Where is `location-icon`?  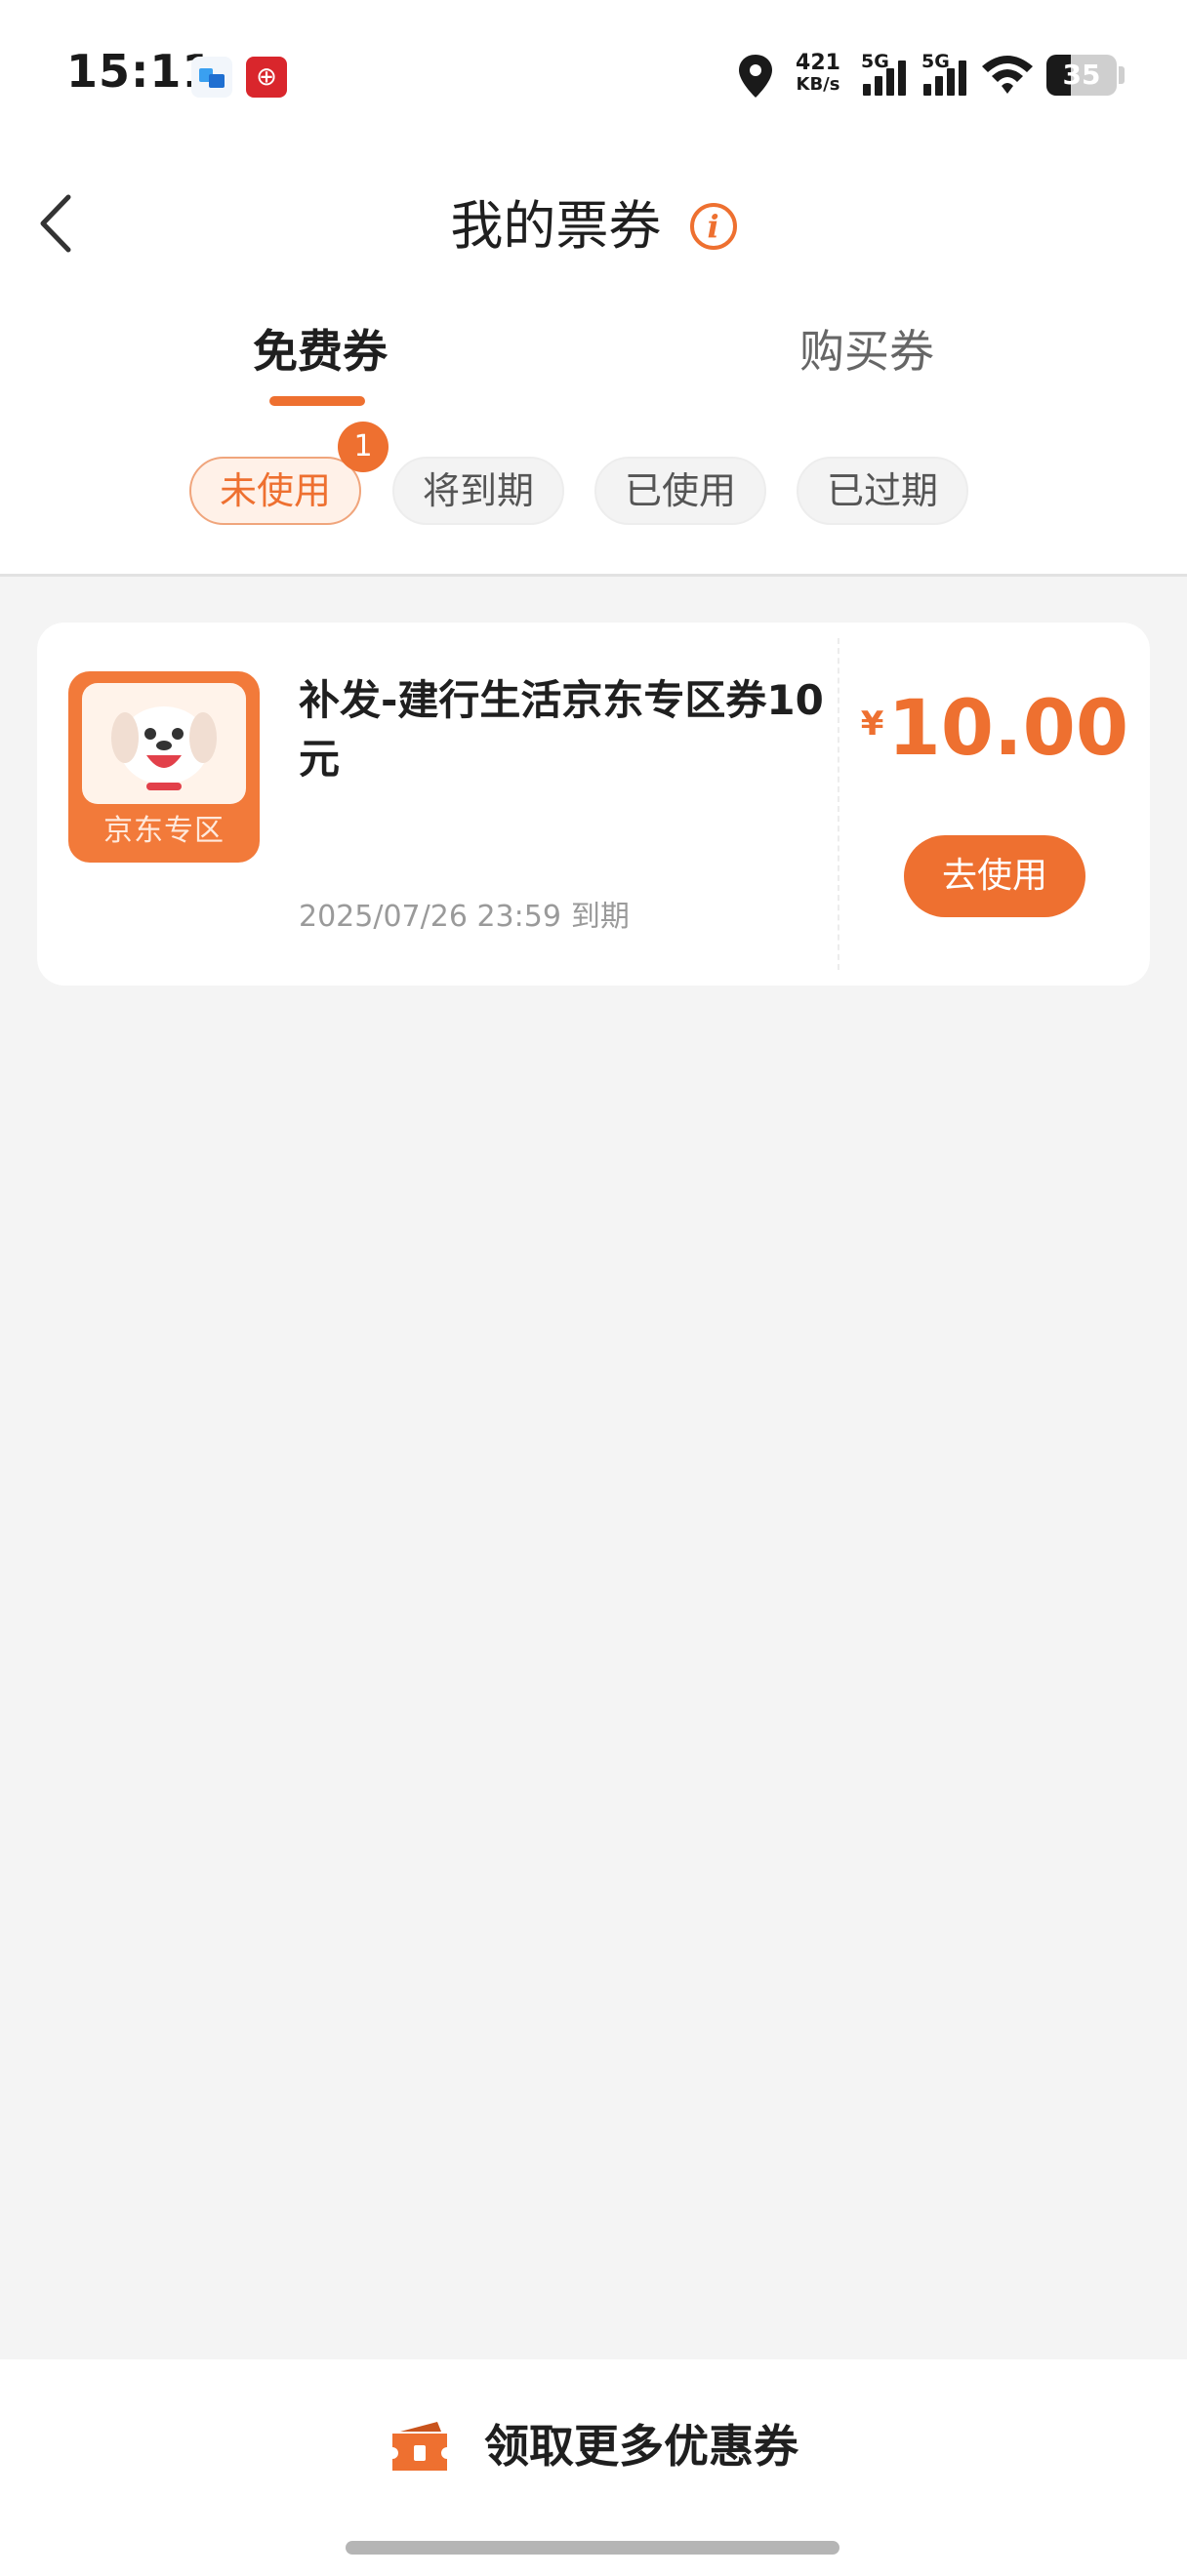 location-icon is located at coordinates (755, 76).